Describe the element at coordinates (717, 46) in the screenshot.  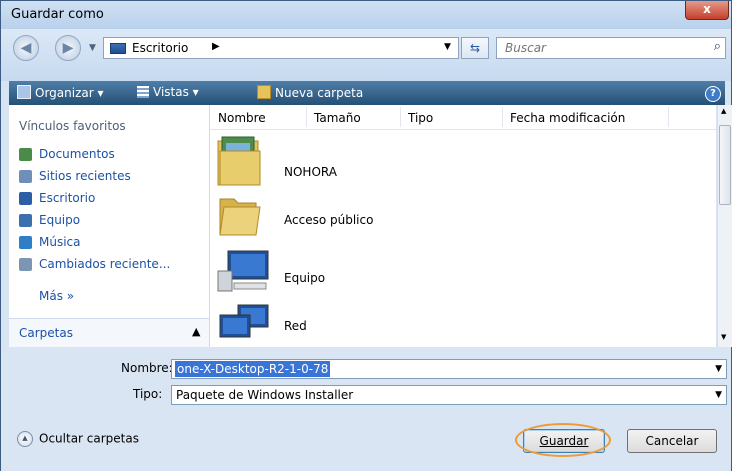
I see `search-icon: ⌕` at that location.